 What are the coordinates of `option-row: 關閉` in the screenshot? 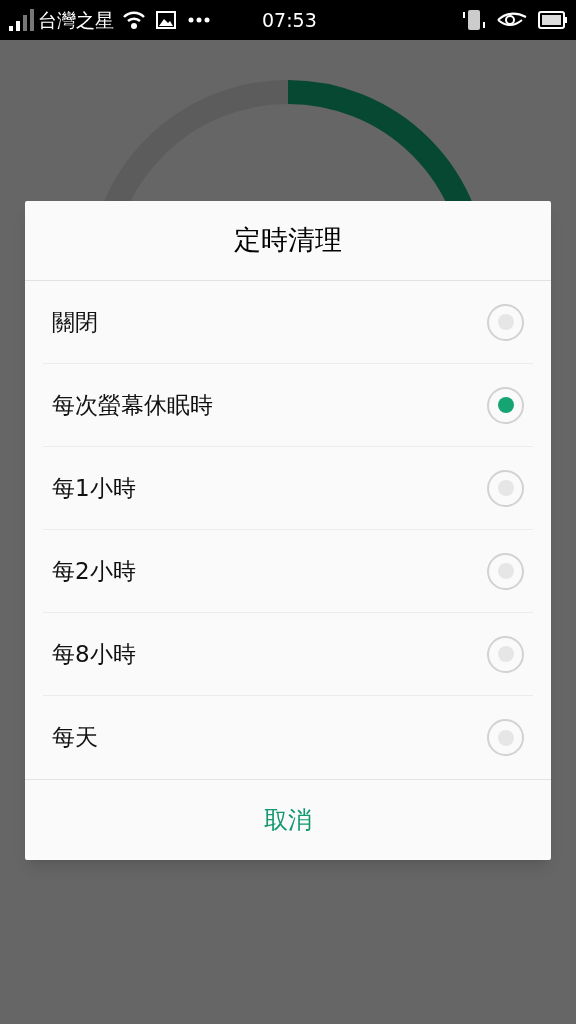 It's located at (288, 322).